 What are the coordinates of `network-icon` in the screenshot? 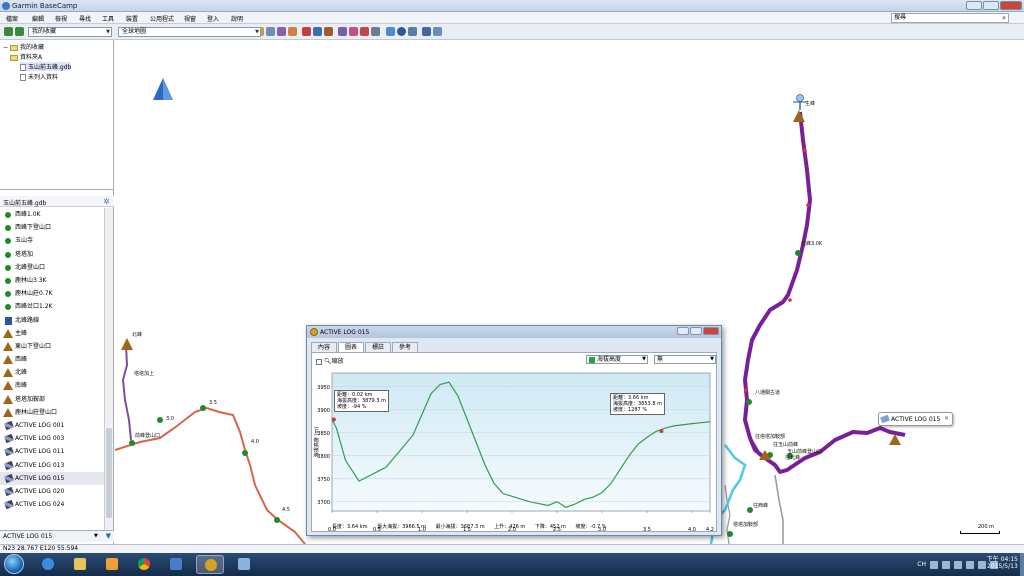 It's located at (982, 564).